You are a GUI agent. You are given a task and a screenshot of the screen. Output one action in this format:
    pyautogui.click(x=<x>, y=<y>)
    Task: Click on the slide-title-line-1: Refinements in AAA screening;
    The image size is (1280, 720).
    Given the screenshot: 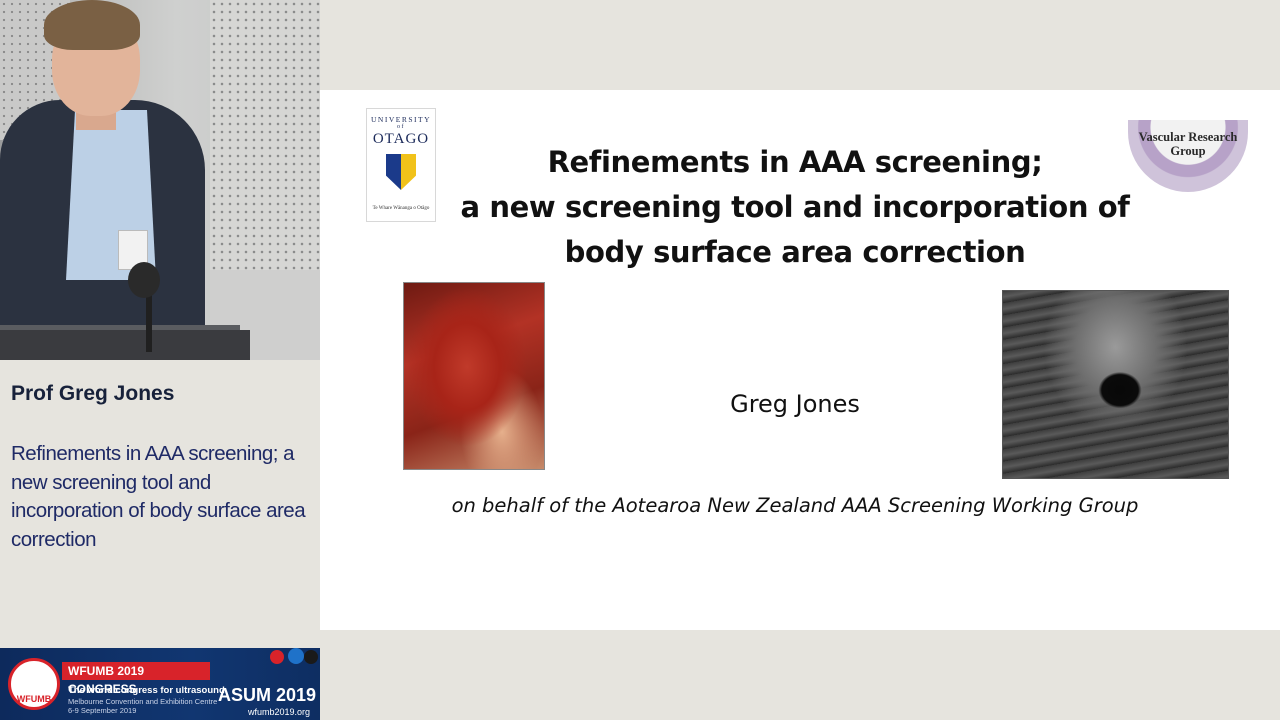 What is the action you would take?
    pyautogui.click(x=795, y=162)
    